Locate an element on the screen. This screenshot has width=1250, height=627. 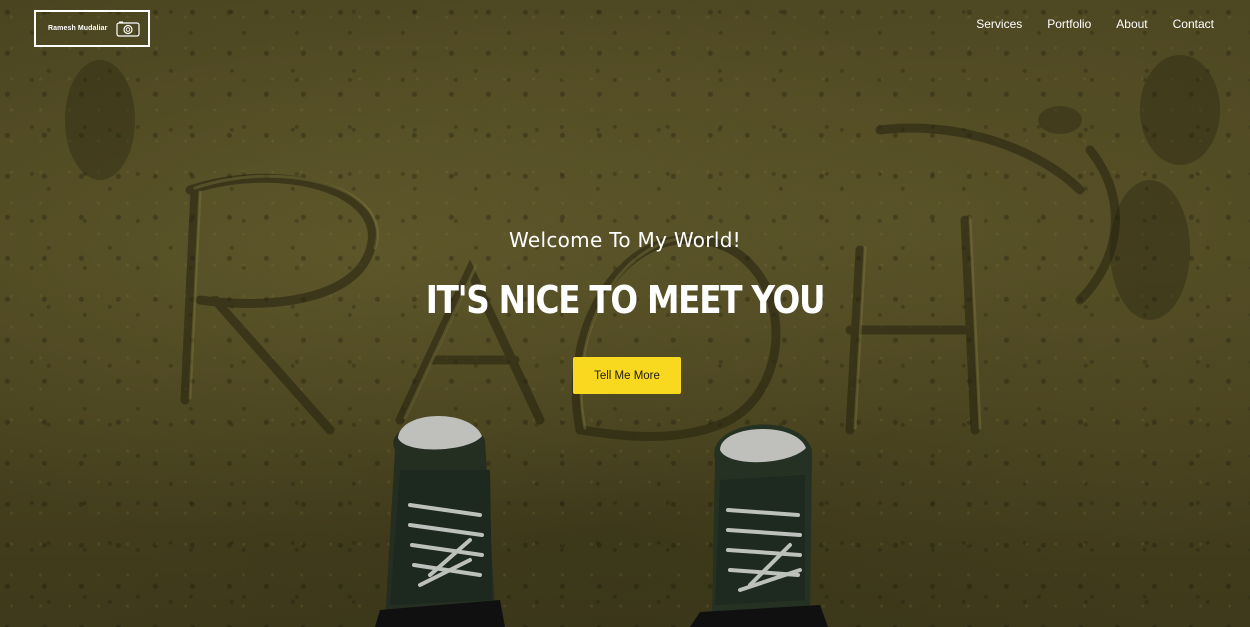
logo-text: Ramesh Mudaliar is located at coordinates (78, 28).